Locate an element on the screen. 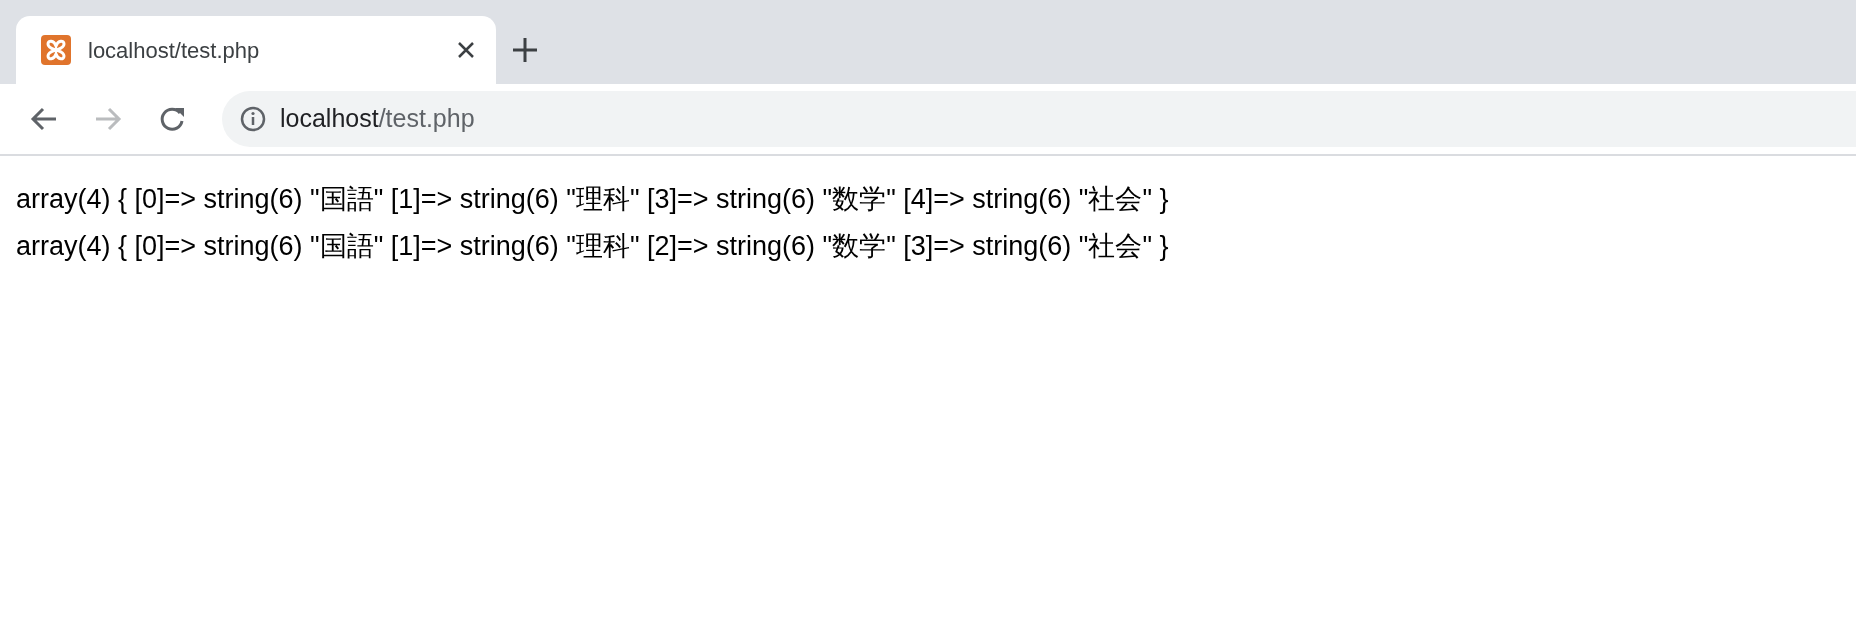 This screenshot has width=1856, height=636. favicon-icon is located at coordinates (56, 50).